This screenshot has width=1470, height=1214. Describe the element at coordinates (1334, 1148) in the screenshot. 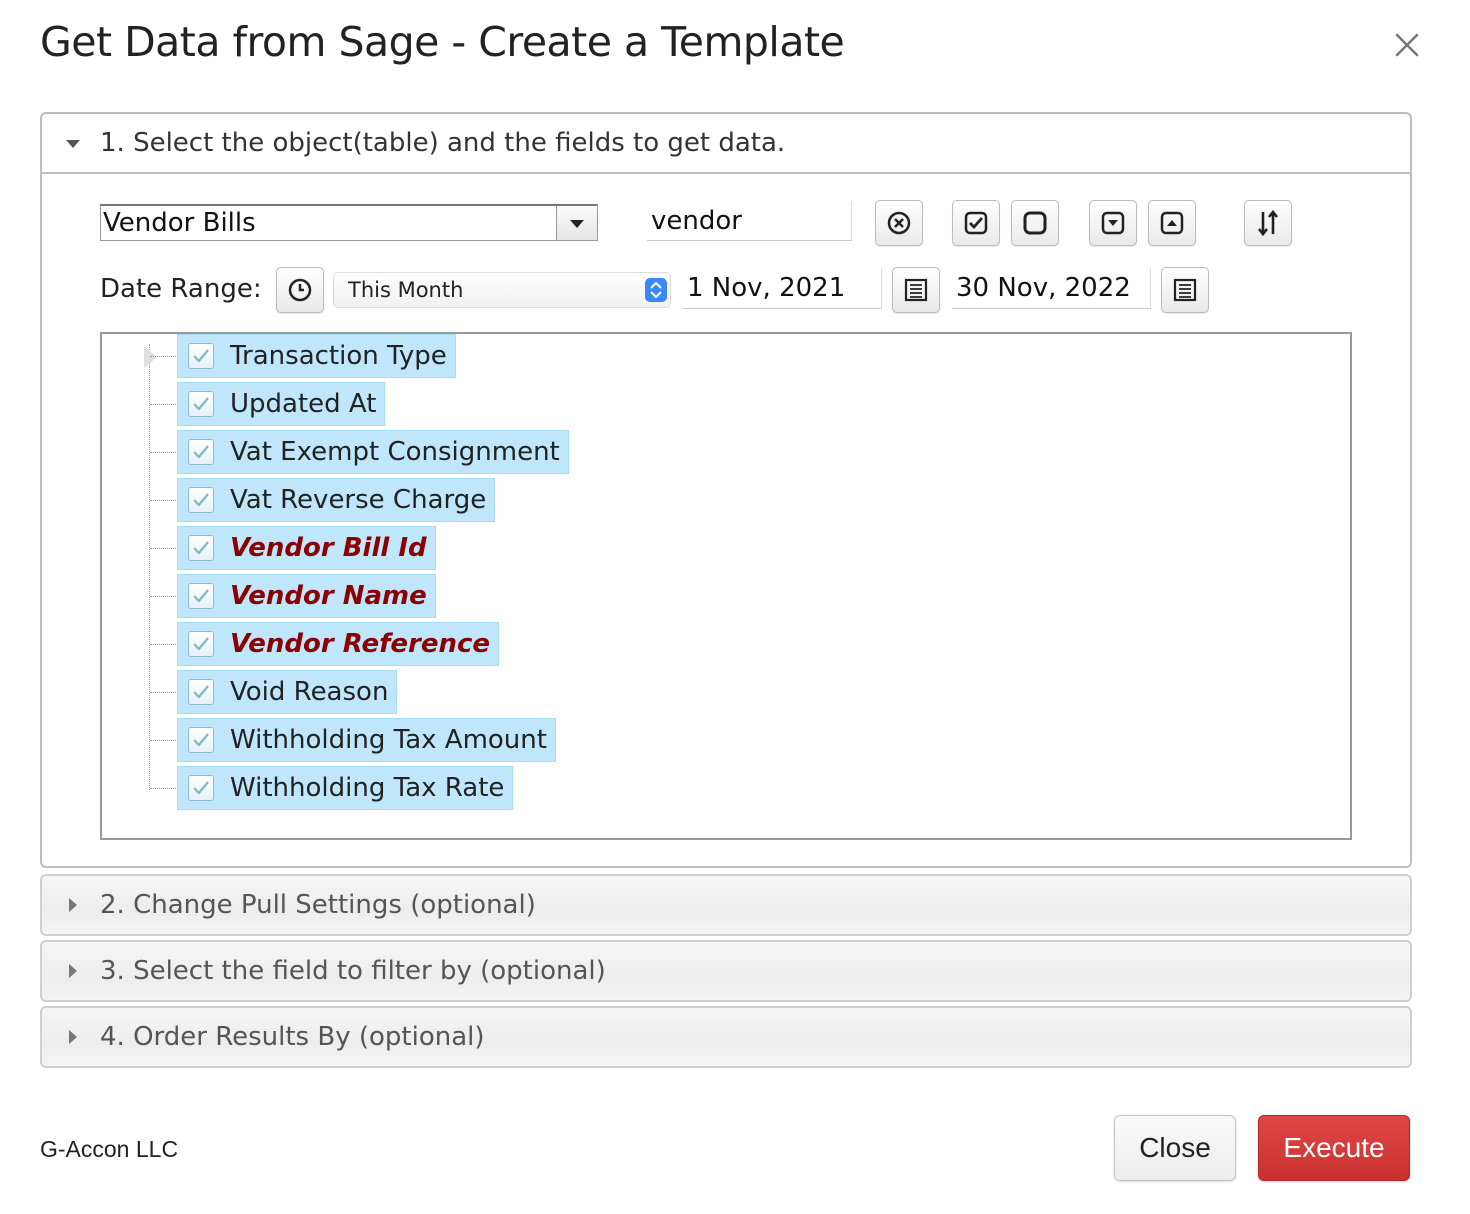

I see `execute-button: Execute` at that location.